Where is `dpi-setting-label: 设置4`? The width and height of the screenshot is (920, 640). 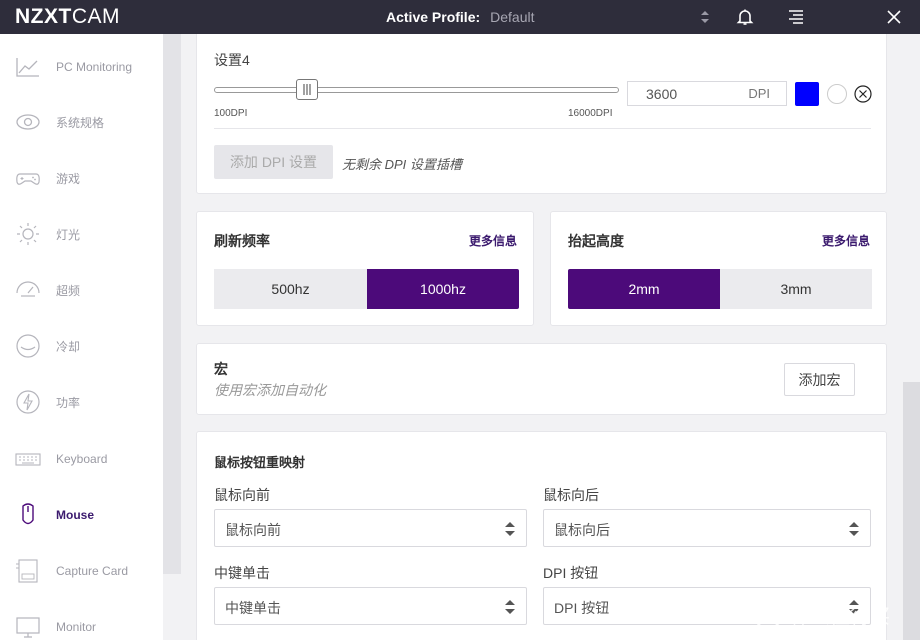
dpi-setting-label: 设置4 is located at coordinates (232, 60).